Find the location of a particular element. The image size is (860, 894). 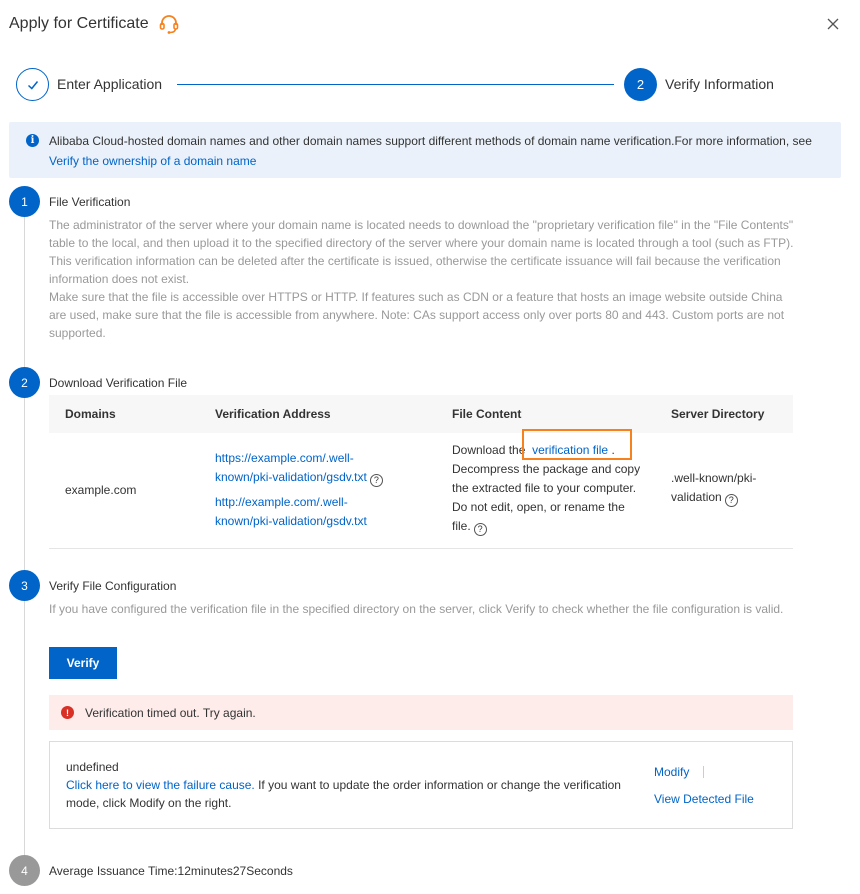

modify-link: Modify is located at coordinates (671, 772).